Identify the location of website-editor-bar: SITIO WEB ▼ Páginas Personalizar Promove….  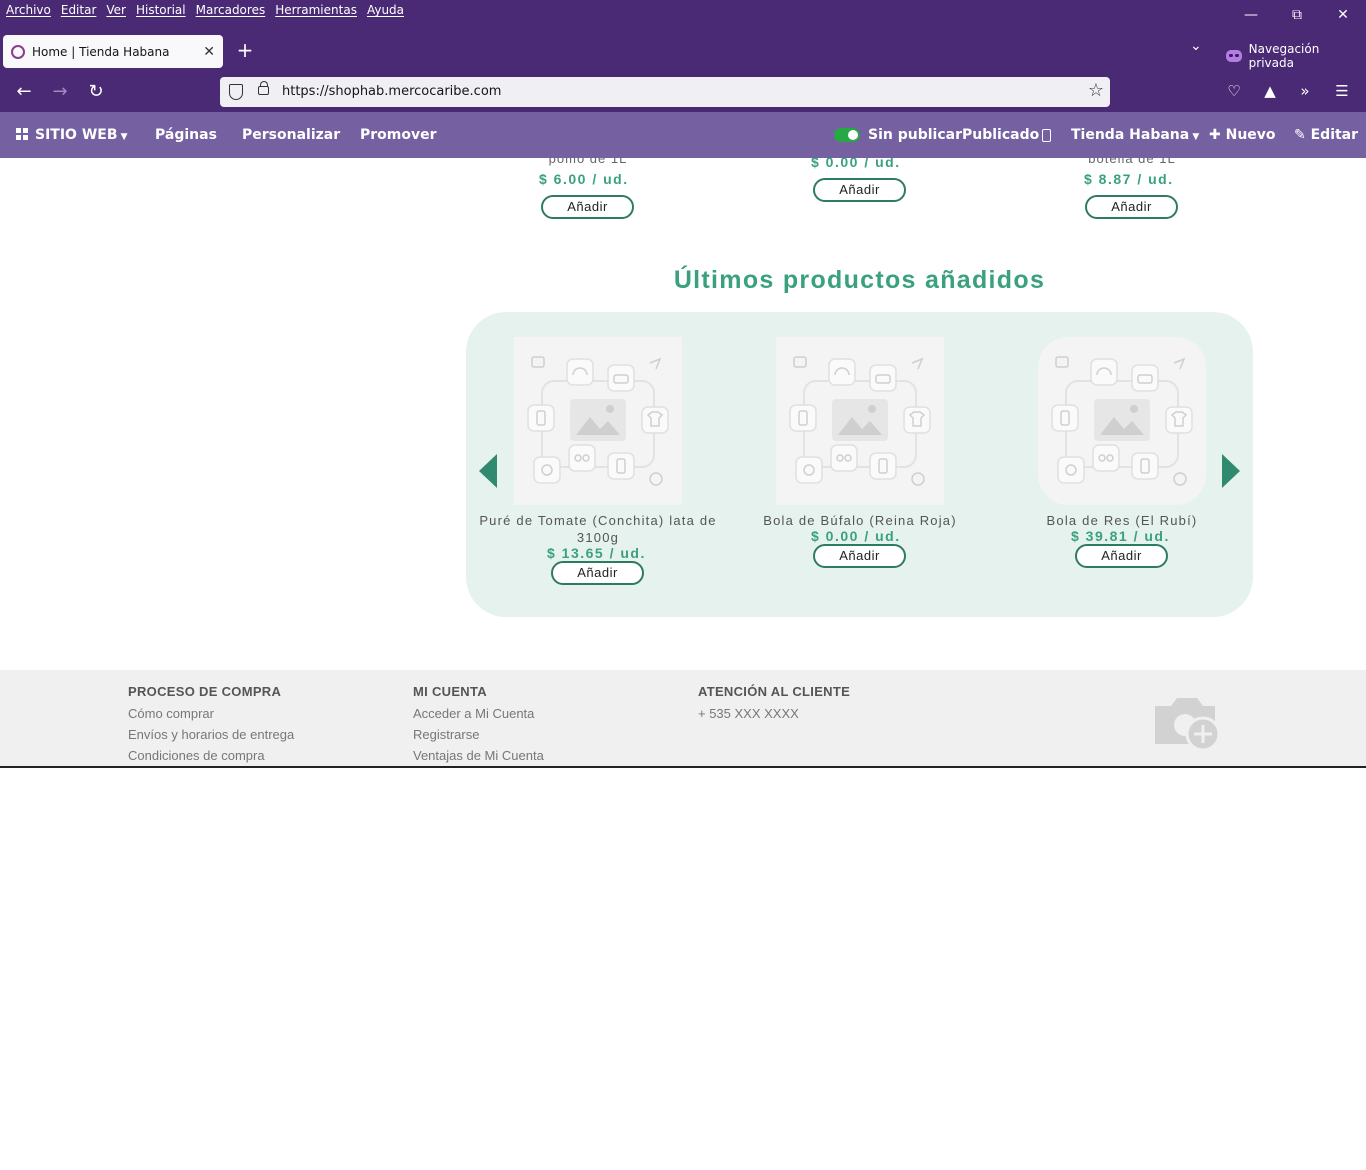
(683, 135).